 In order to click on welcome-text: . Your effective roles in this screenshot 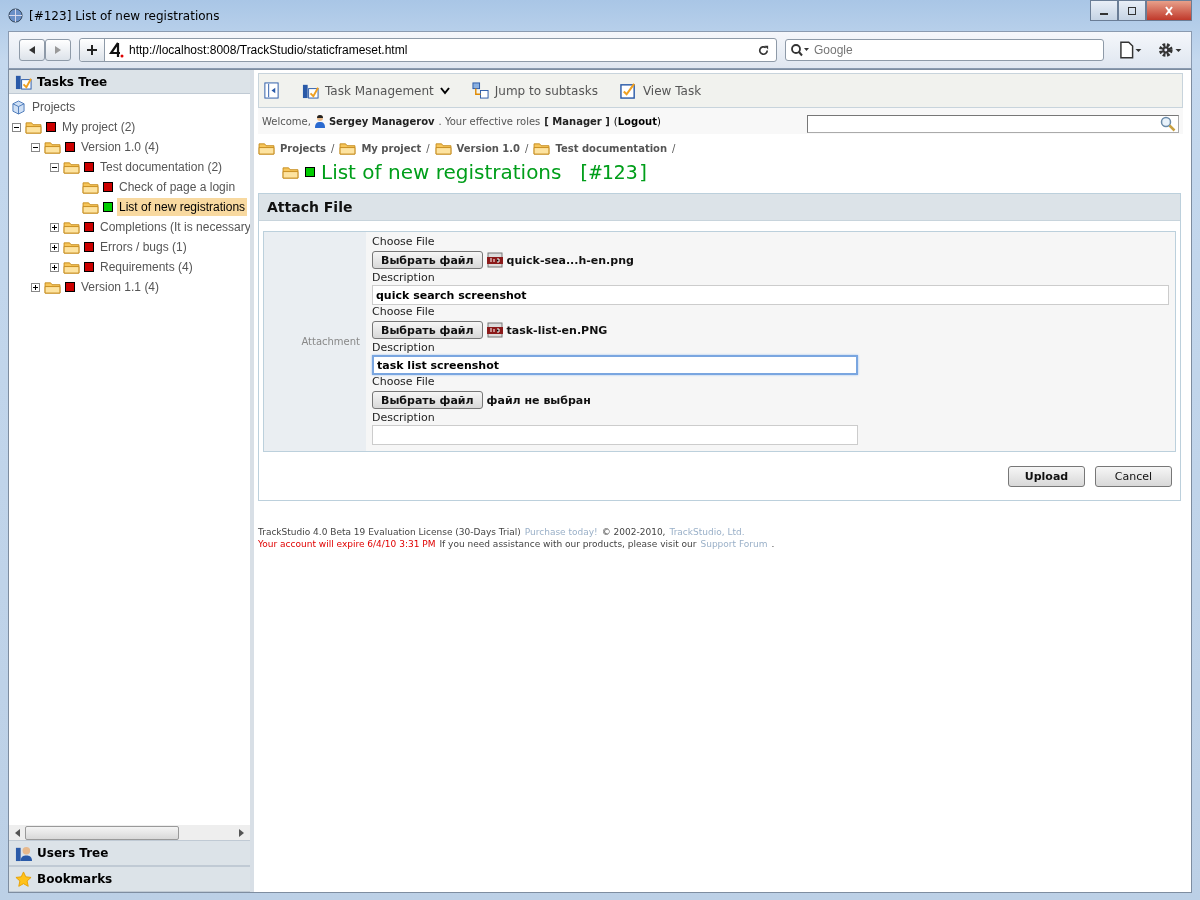, I will do `click(489, 121)`.